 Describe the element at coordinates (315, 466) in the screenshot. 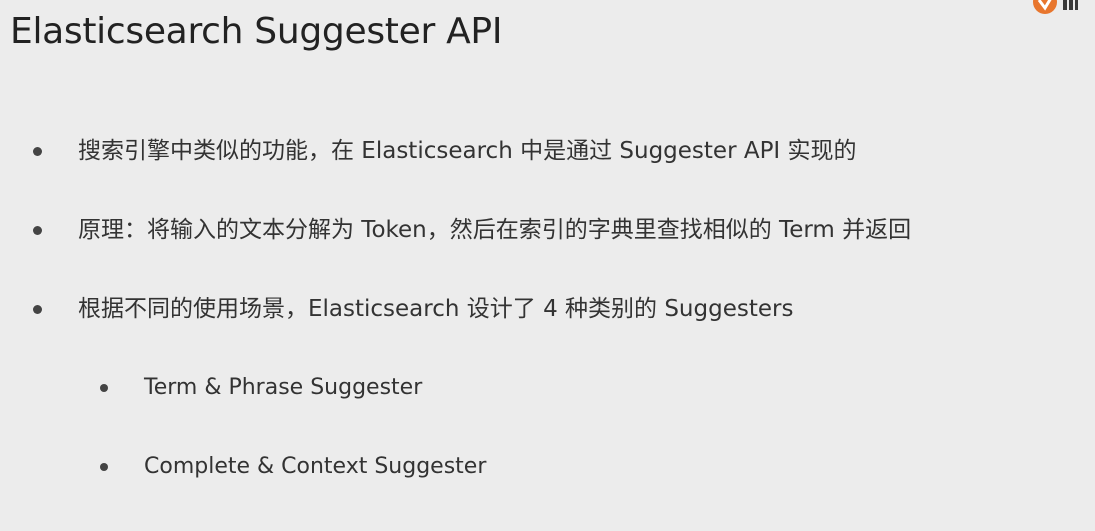

I see `sub-bullet-text: Complete & Context Suggester` at that location.